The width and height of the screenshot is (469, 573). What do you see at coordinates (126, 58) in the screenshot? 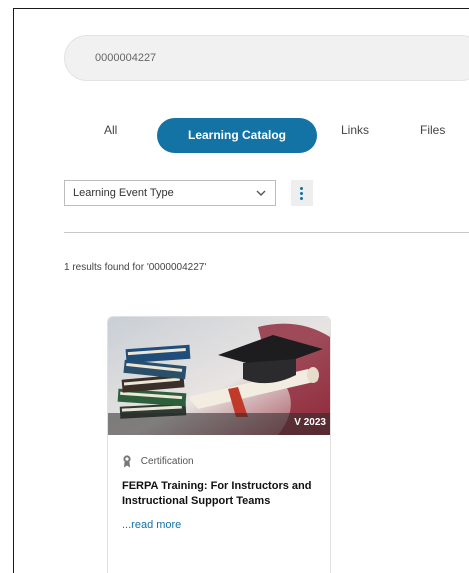
I see `search-query-text: 0000004227` at bounding box center [126, 58].